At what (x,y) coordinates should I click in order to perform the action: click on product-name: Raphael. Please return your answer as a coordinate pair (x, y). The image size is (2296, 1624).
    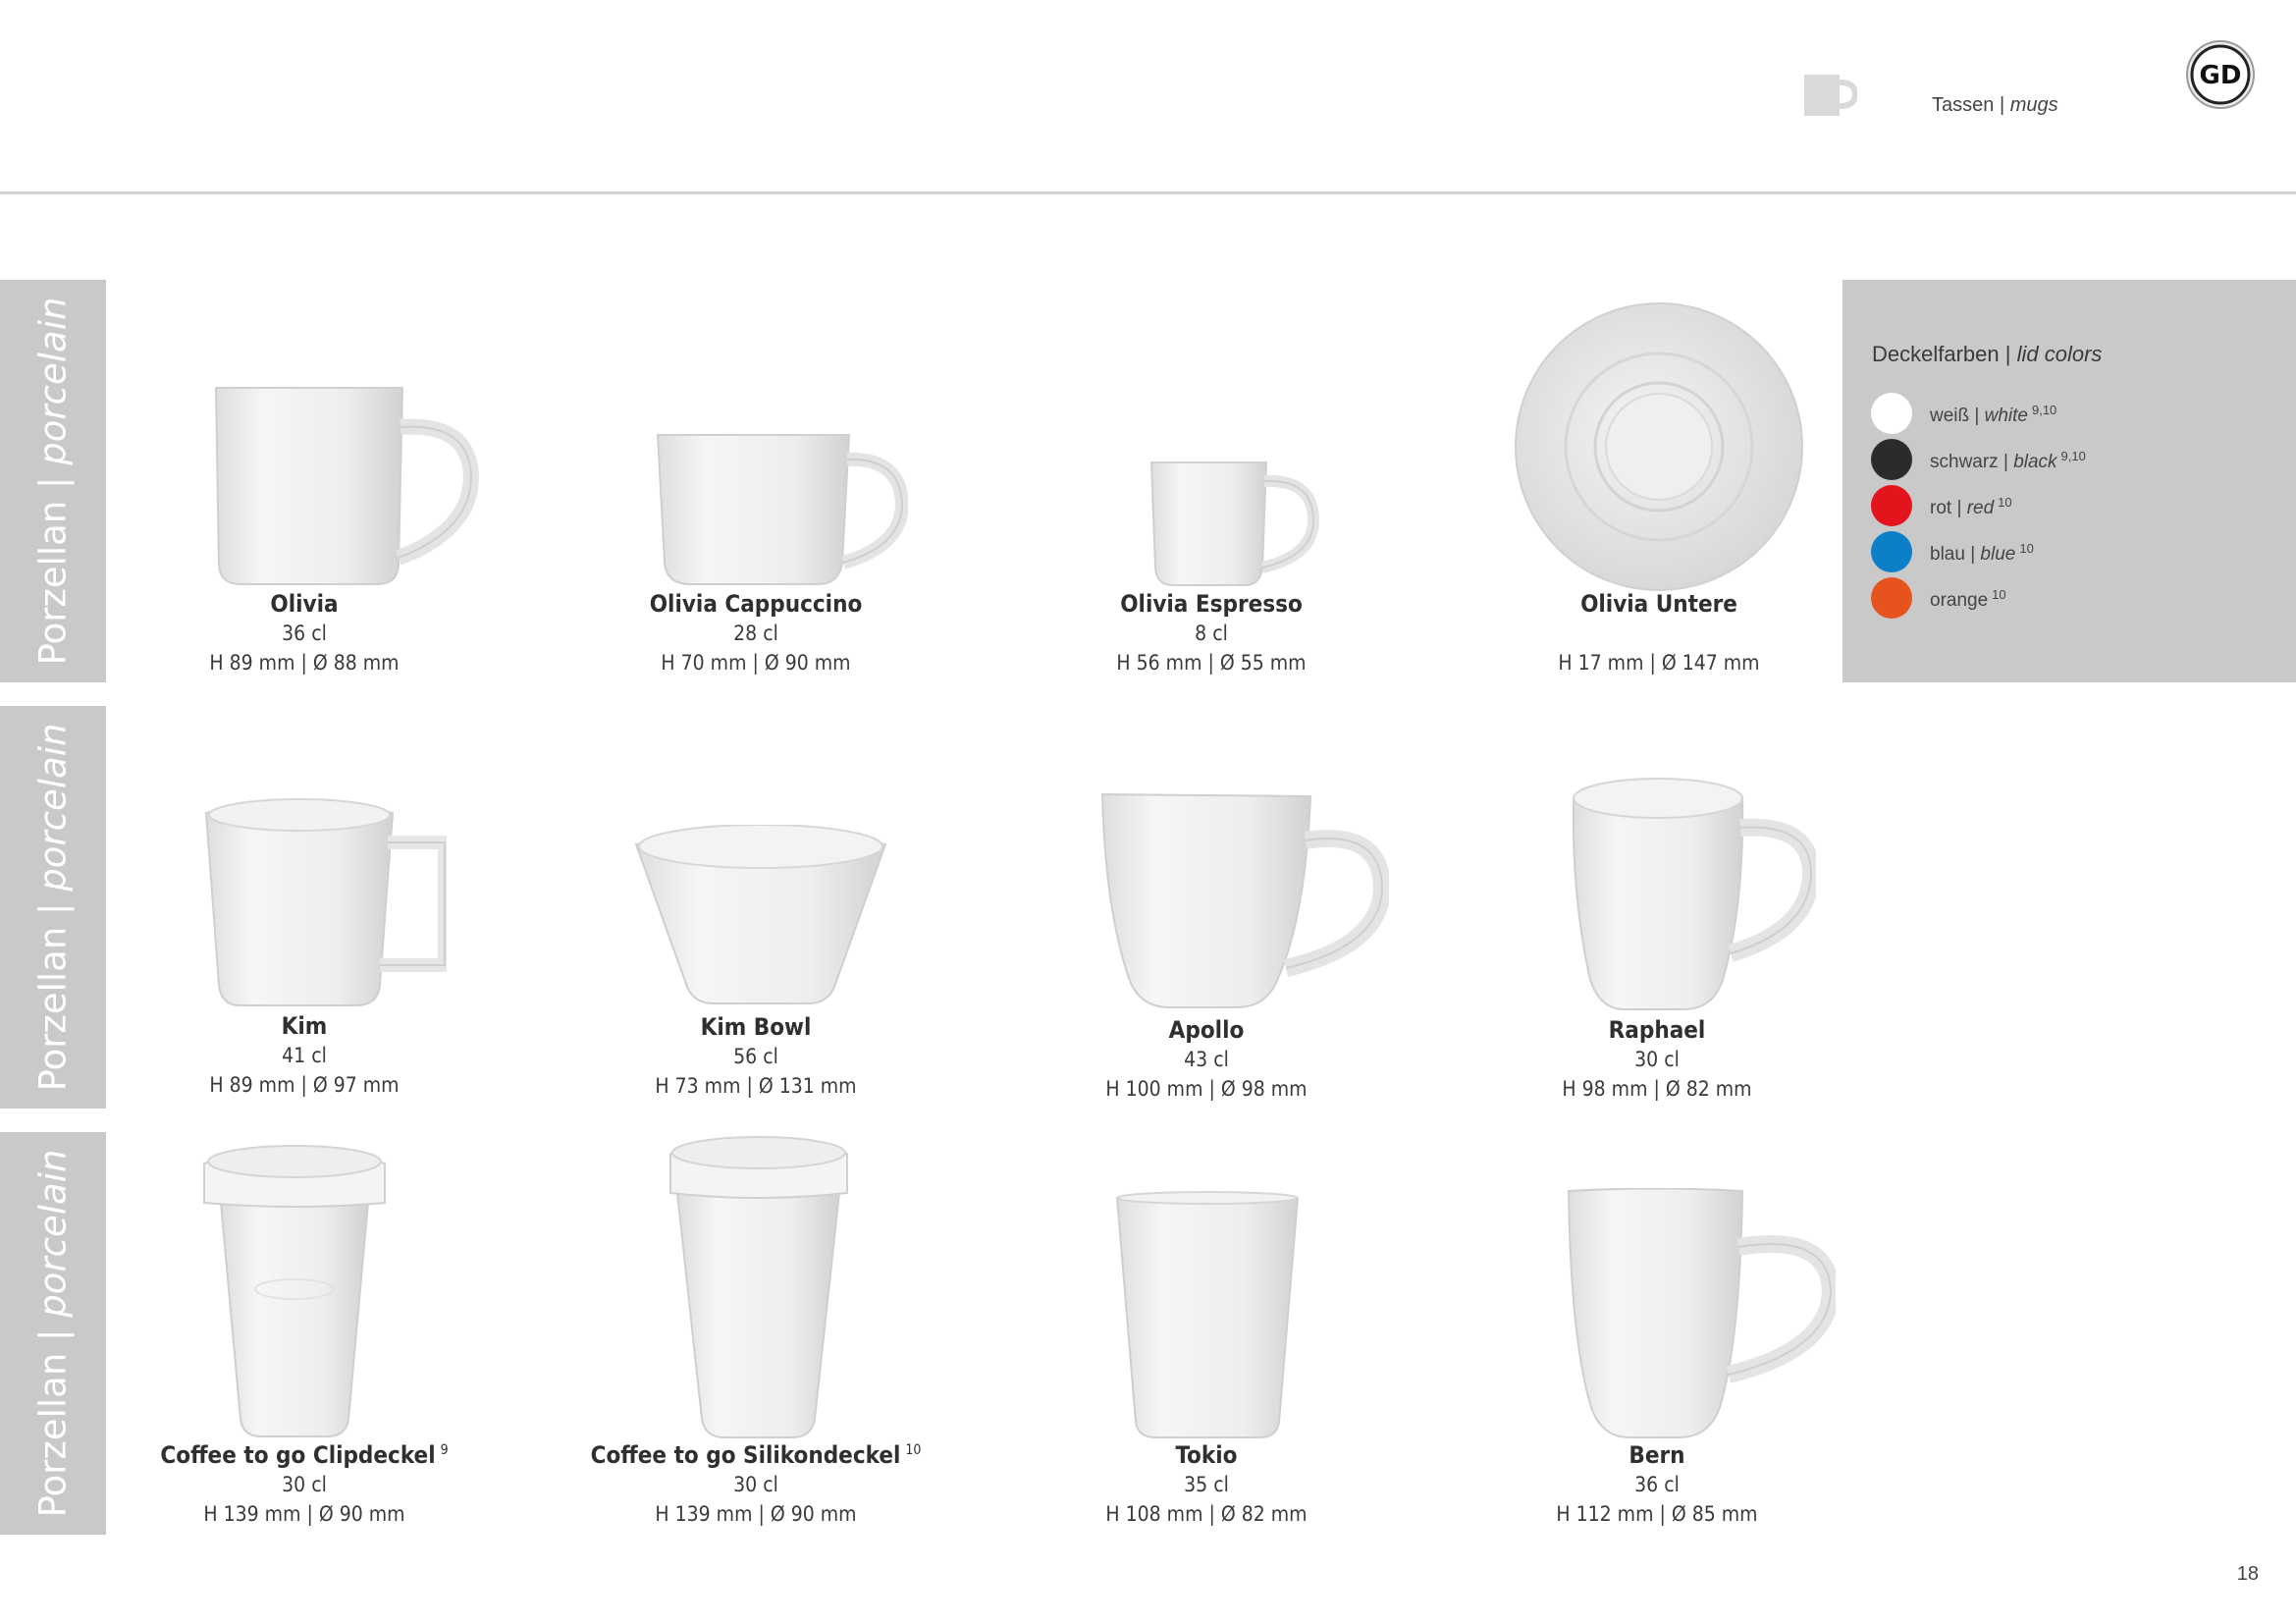
    Looking at the image, I should click on (1657, 1030).